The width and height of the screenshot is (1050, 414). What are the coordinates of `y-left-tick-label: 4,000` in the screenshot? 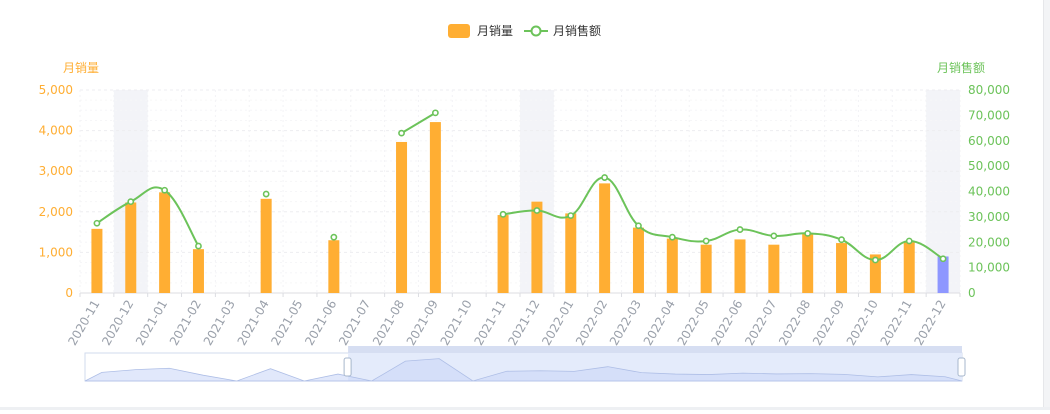 It's located at (56, 131).